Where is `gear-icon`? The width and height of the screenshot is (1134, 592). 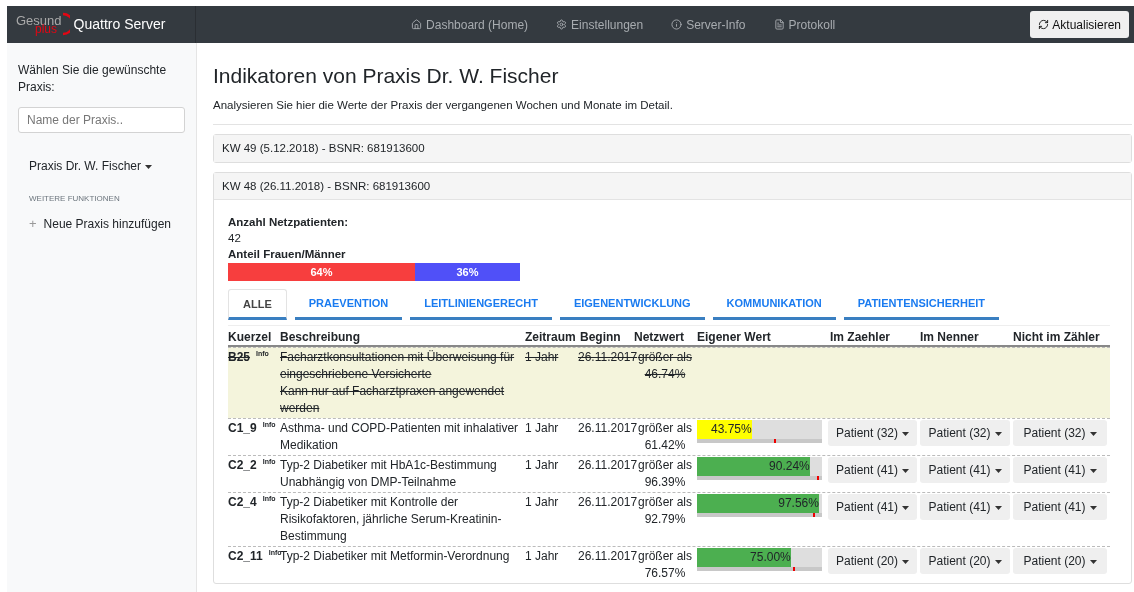 gear-icon is located at coordinates (562, 24).